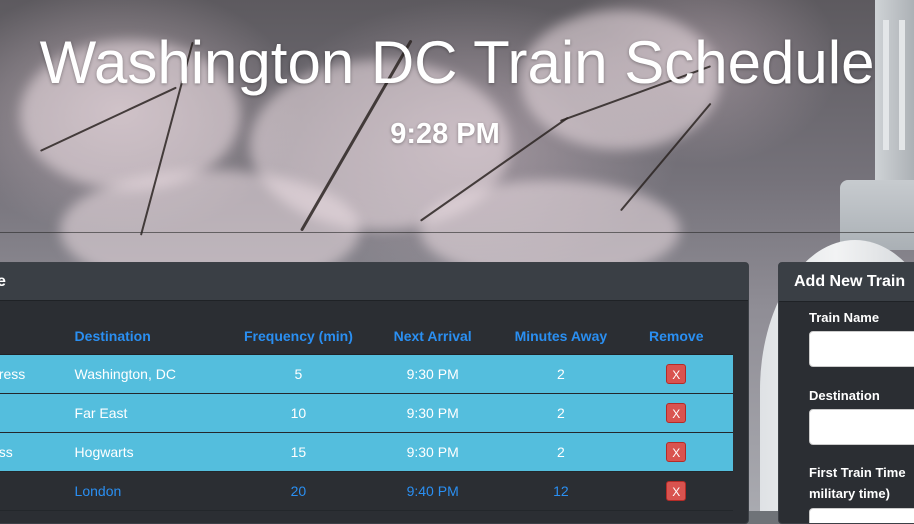 The height and width of the screenshot is (524, 914). I want to click on column-header-train-name, so click(35, 336).